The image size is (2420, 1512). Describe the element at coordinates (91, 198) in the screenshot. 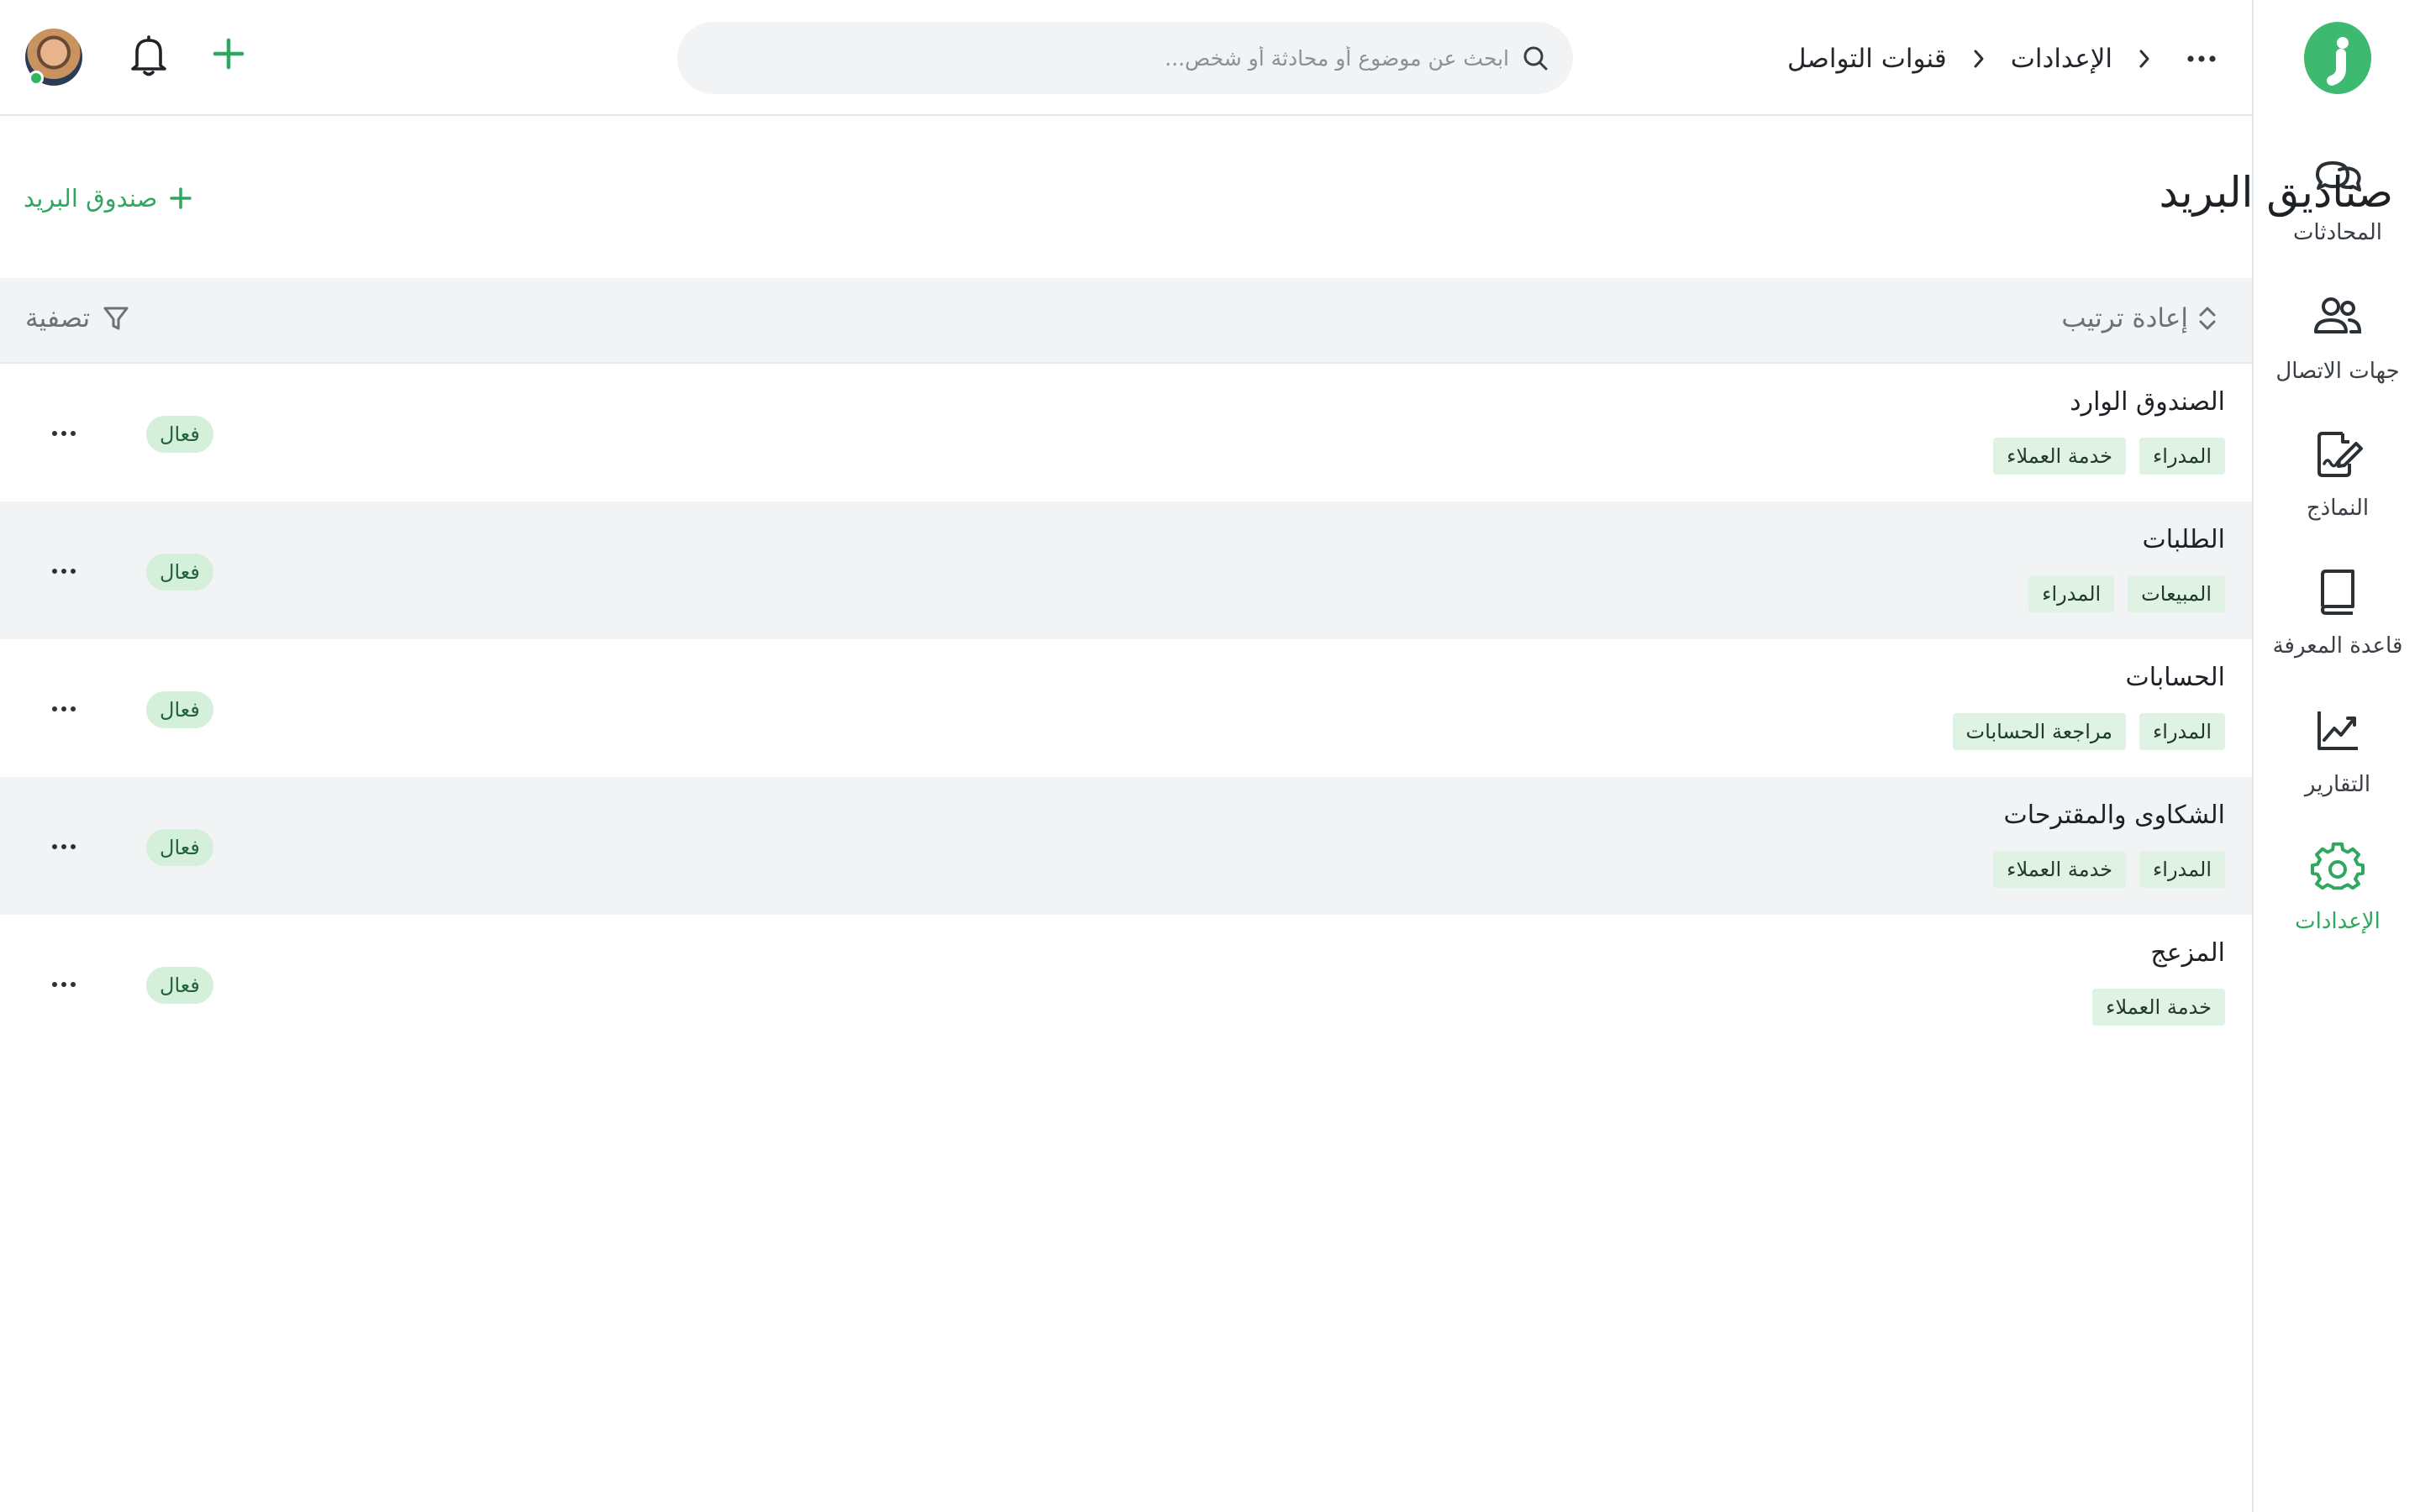

I see `add-inbox-label: صندوق البريد` at that location.